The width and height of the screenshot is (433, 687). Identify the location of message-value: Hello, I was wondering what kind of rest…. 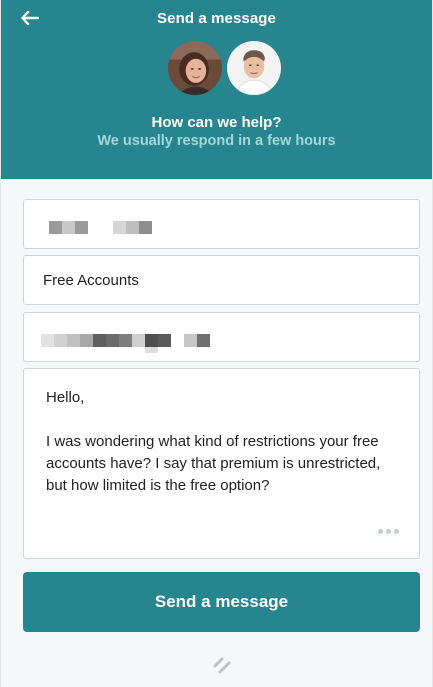
(213, 441).